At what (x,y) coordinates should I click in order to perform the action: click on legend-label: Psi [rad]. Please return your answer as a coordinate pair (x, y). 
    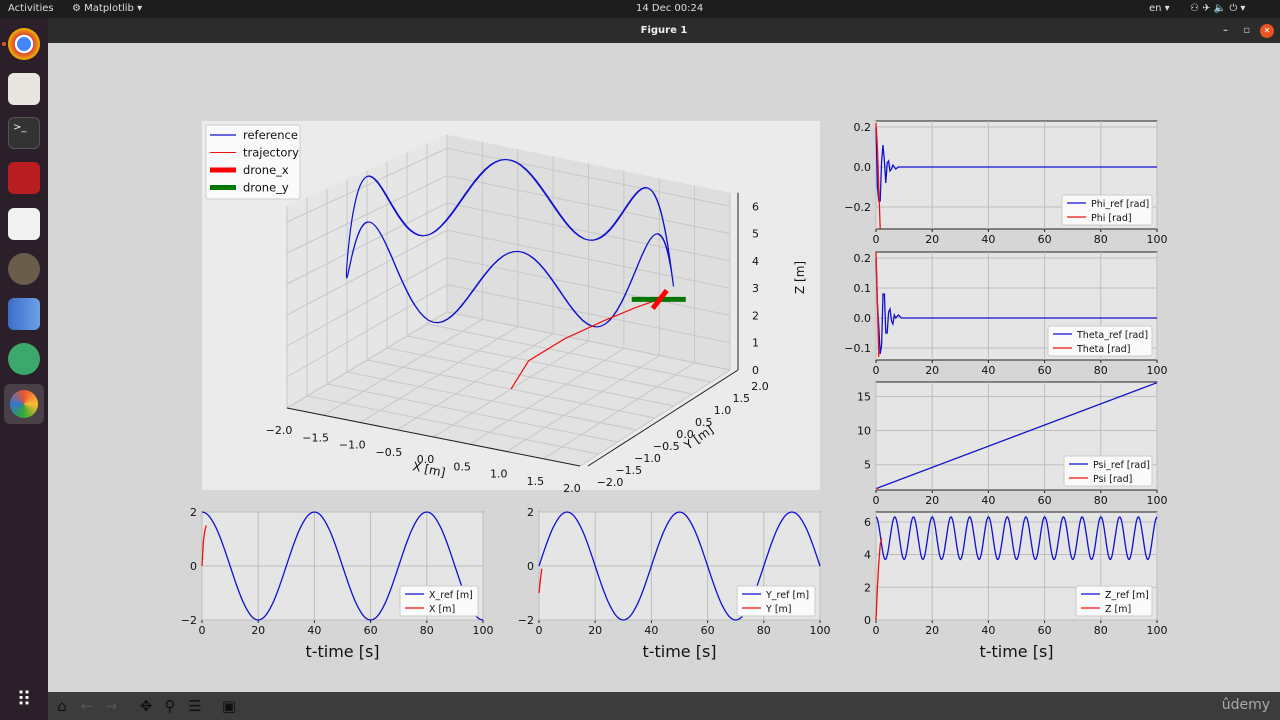
    Looking at the image, I should click on (1112, 479).